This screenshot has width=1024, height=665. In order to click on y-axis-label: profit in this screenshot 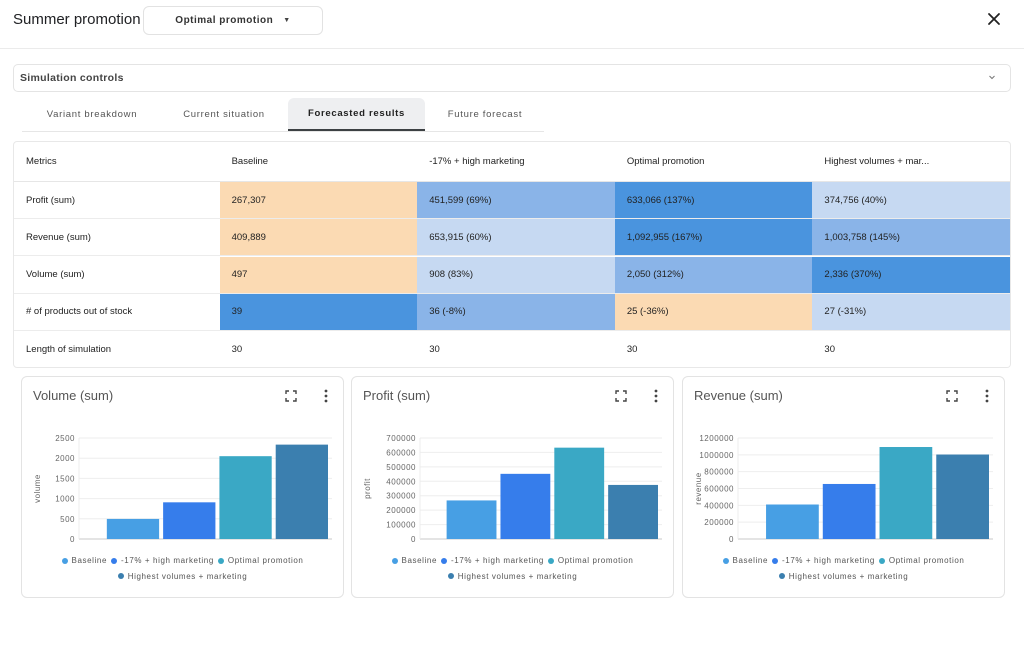, I will do `click(367, 488)`.